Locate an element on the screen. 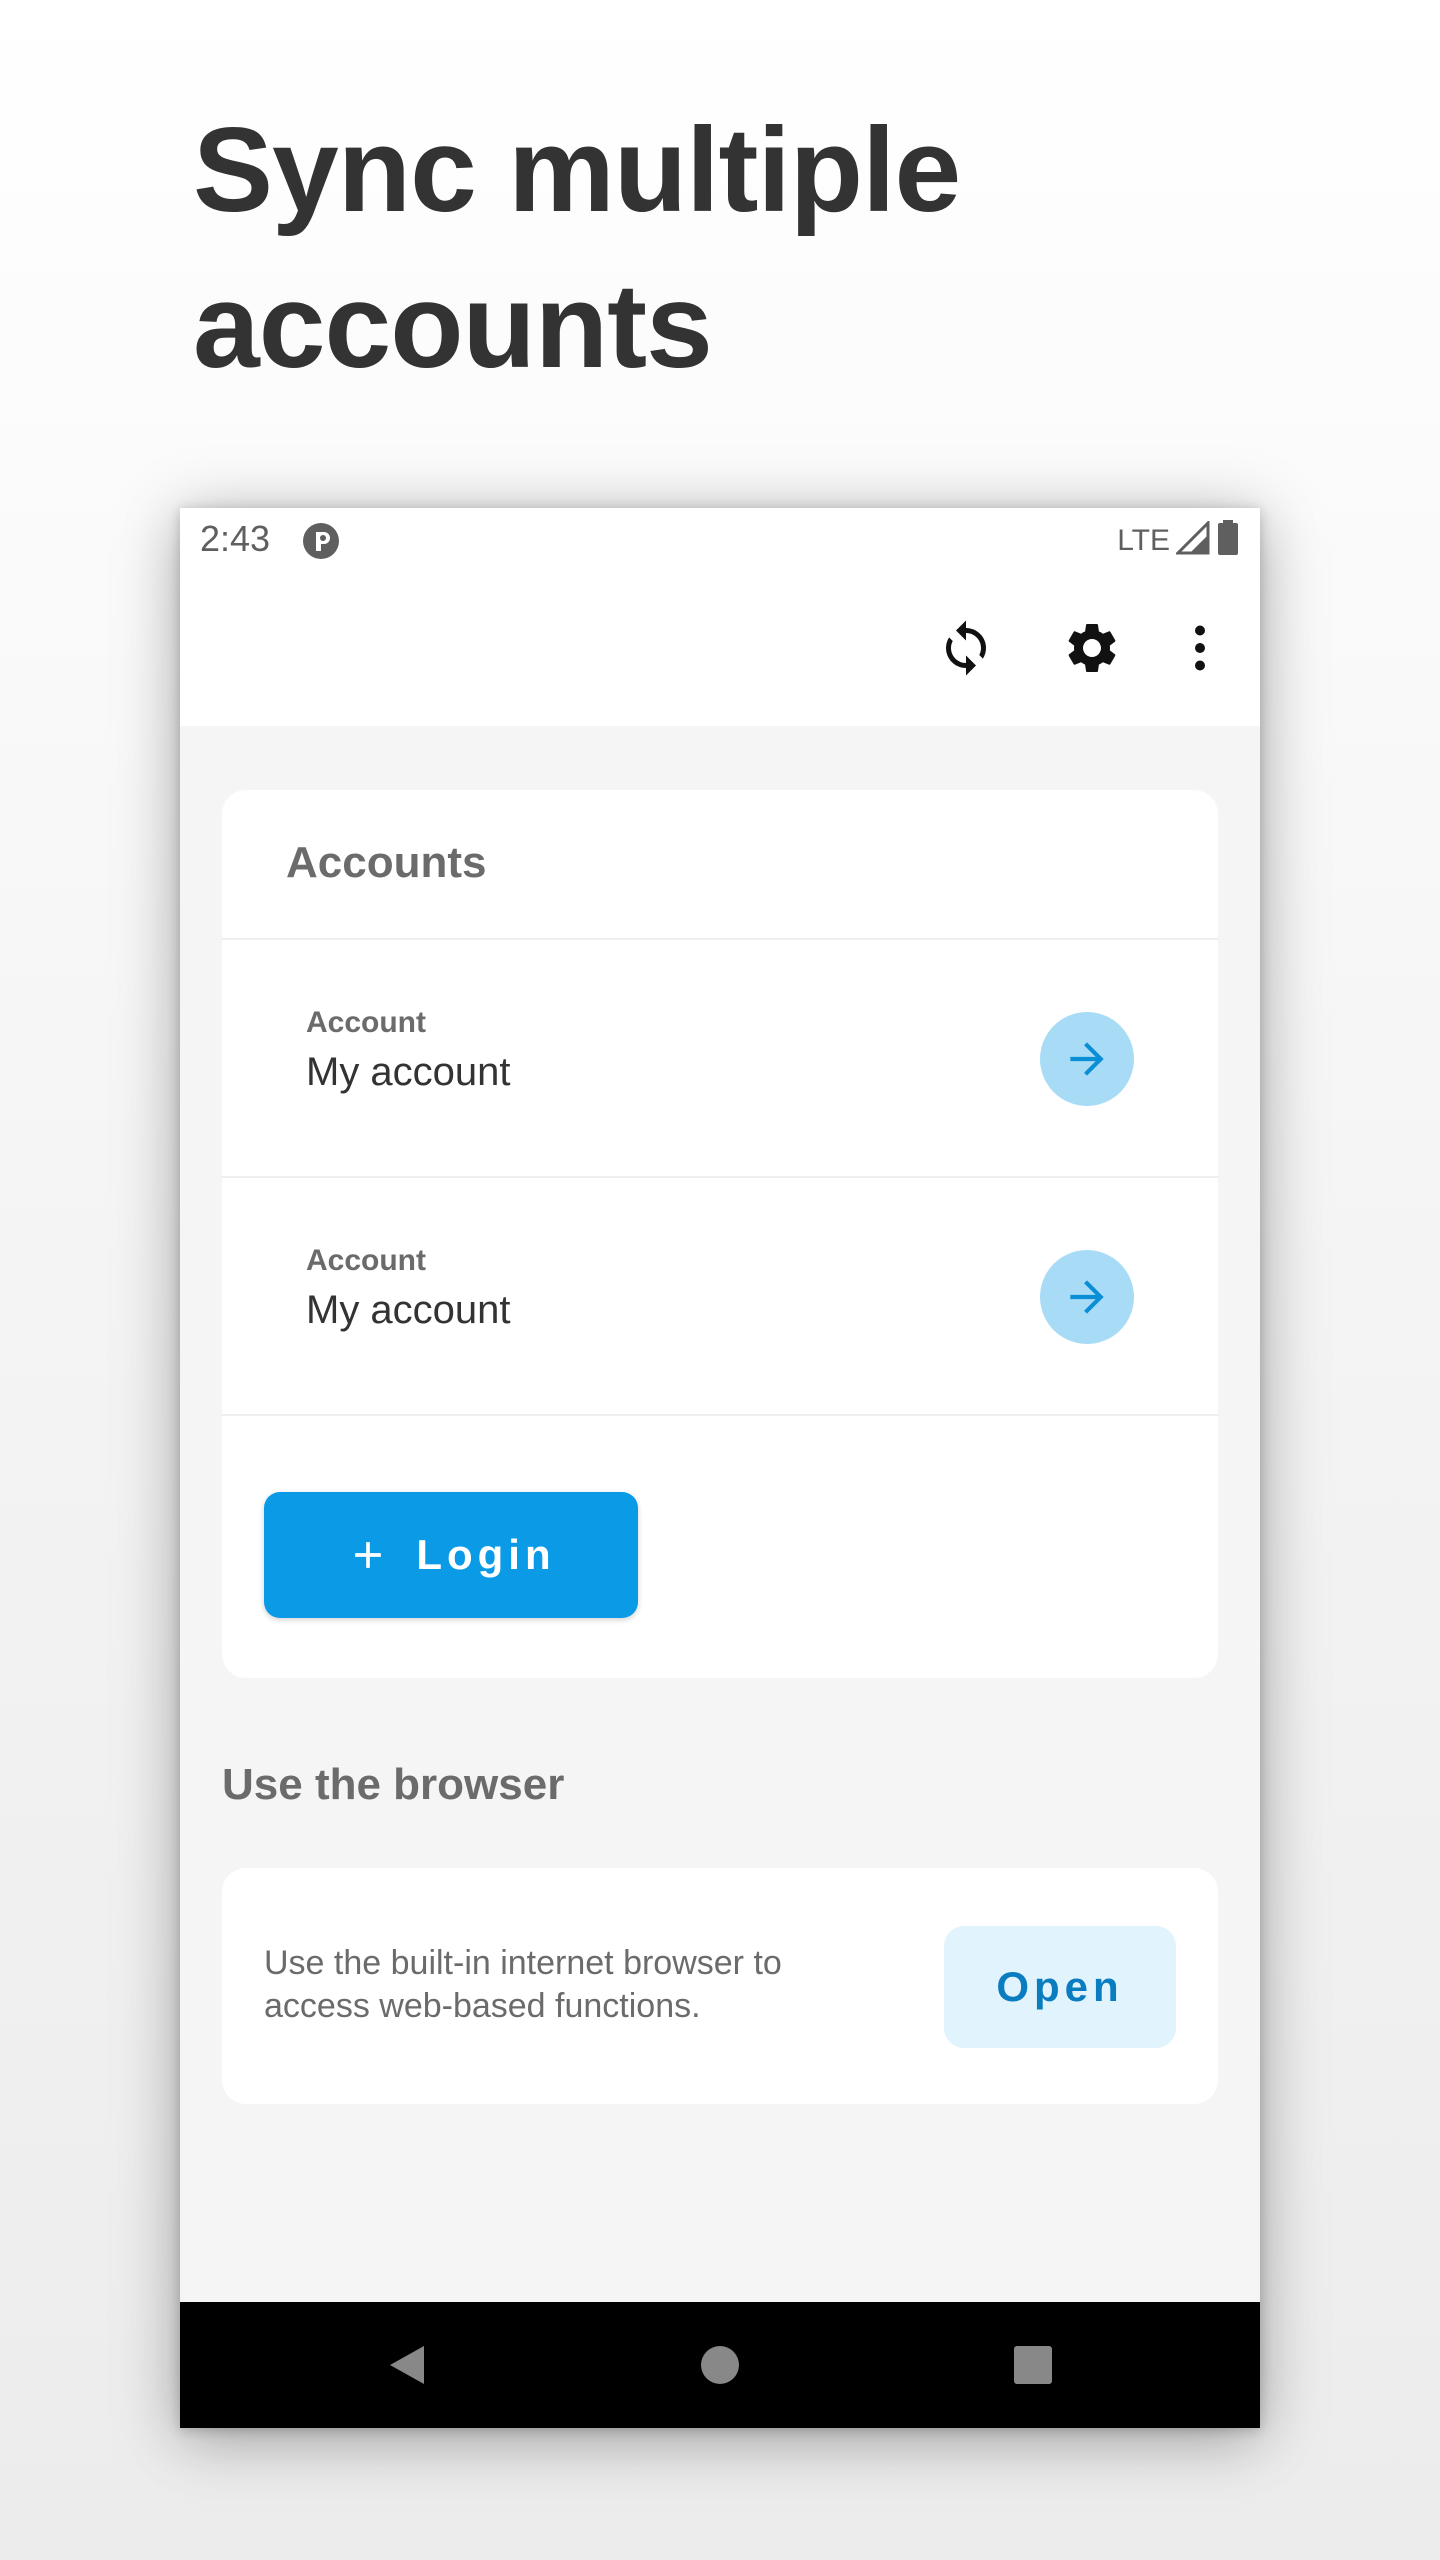  home-icon is located at coordinates (720, 2365).